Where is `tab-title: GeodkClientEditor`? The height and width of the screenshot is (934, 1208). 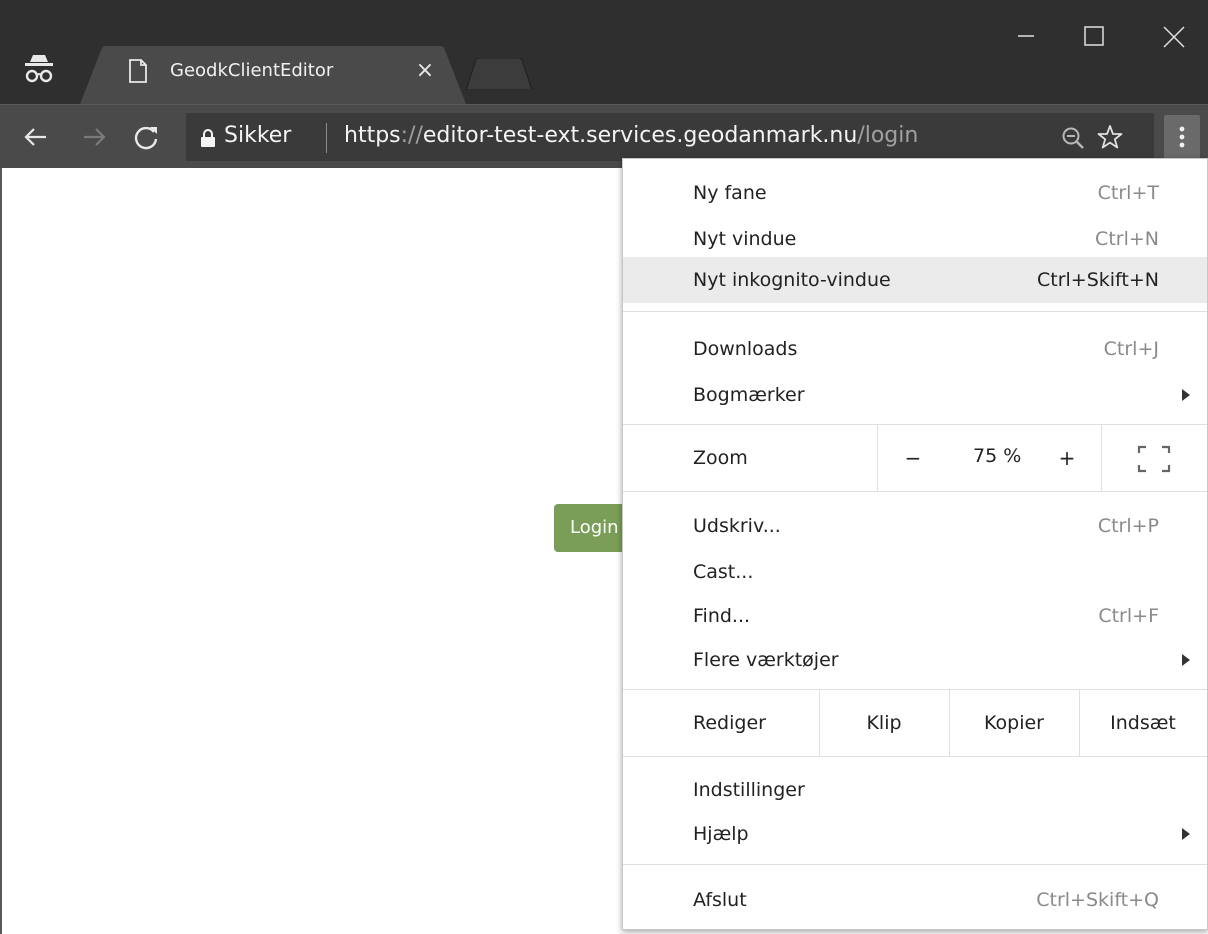
tab-title: GeodkClientEditor is located at coordinates (252, 70).